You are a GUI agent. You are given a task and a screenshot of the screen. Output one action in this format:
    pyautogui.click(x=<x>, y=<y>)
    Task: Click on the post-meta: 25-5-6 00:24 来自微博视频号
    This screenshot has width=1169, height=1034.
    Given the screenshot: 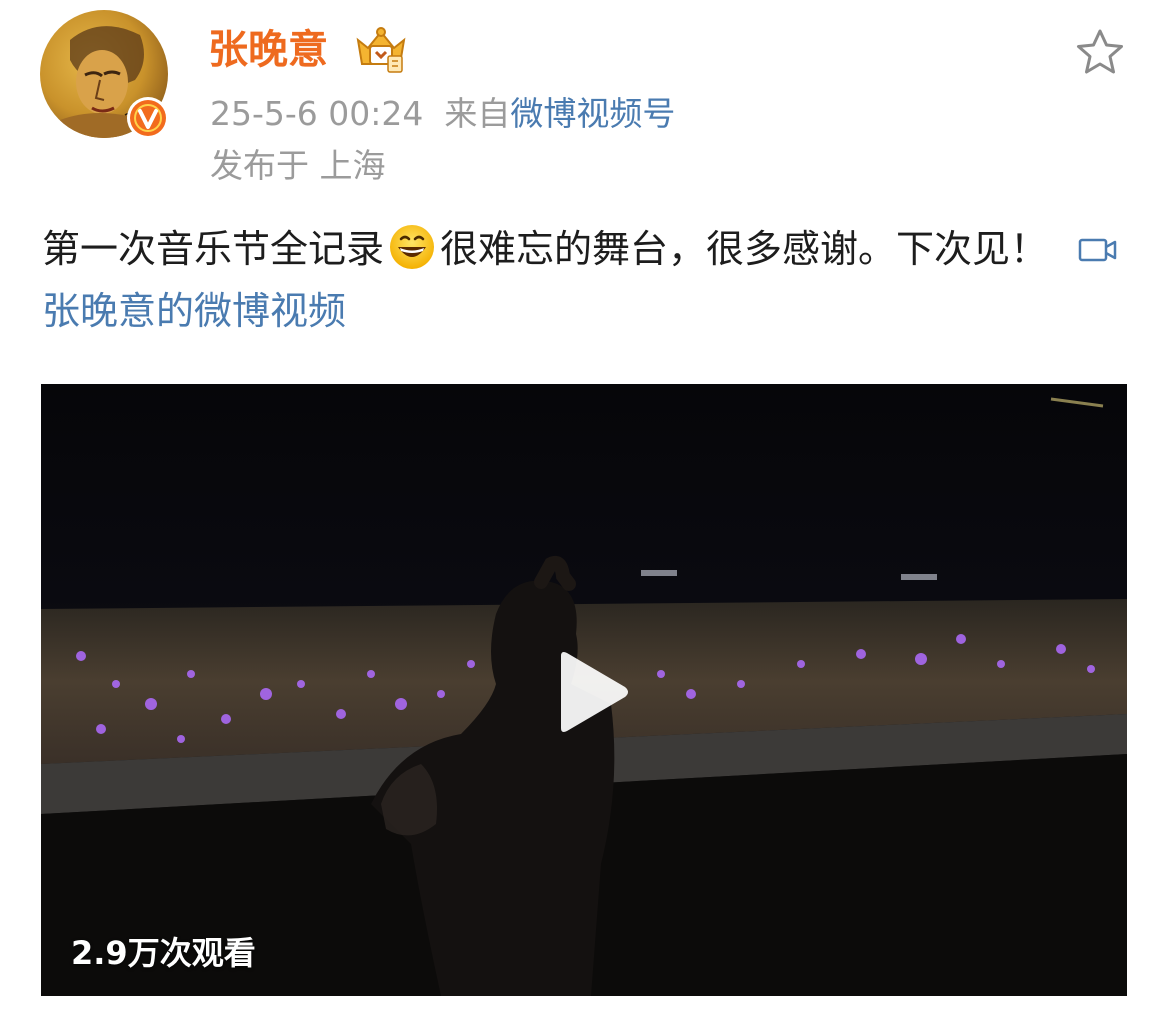 What is the action you would take?
    pyautogui.click(x=442, y=114)
    